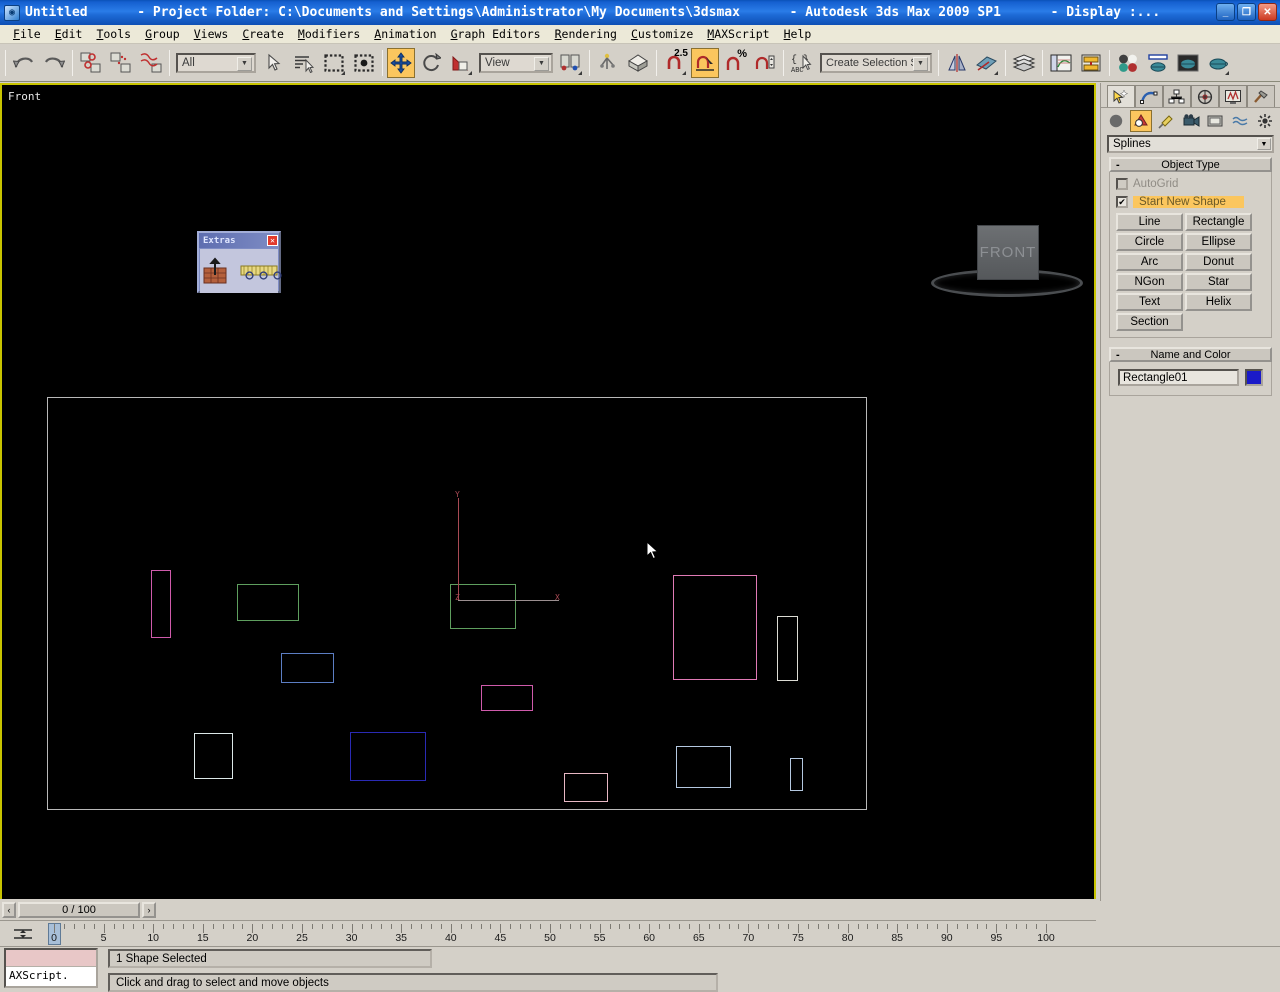 The image size is (1280, 992). What do you see at coordinates (608, 63) in the screenshot?
I see `select-and-manipulate-icon` at bounding box center [608, 63].